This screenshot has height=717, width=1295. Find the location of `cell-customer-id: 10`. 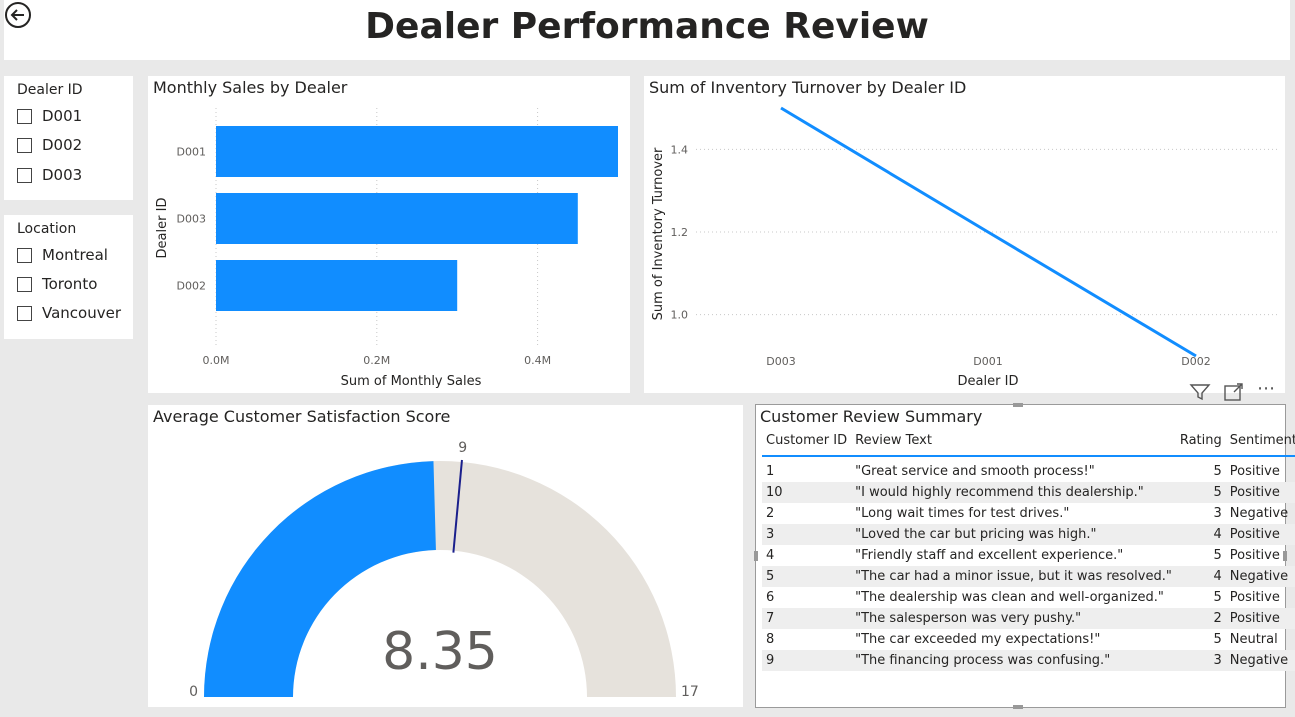

cell-customer-id: 10 is located at coordinates (807, 492).